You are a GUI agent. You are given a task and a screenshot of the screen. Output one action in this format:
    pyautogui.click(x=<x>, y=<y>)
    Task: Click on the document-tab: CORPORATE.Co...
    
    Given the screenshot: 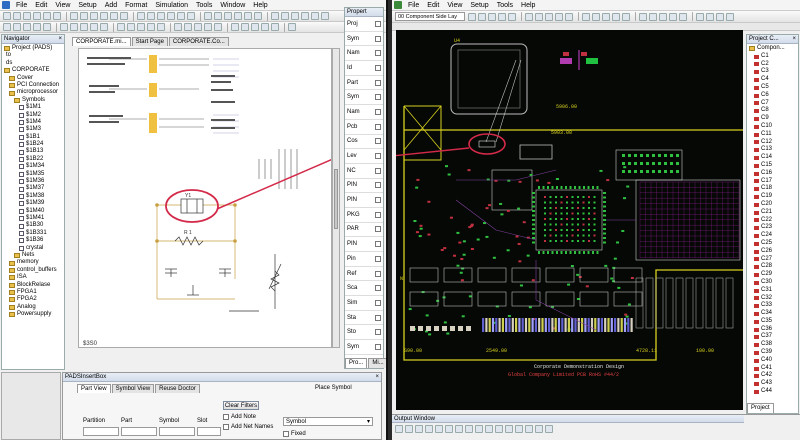 What is the action you would take?
    pyautogui.click(x=198, y=41)
    